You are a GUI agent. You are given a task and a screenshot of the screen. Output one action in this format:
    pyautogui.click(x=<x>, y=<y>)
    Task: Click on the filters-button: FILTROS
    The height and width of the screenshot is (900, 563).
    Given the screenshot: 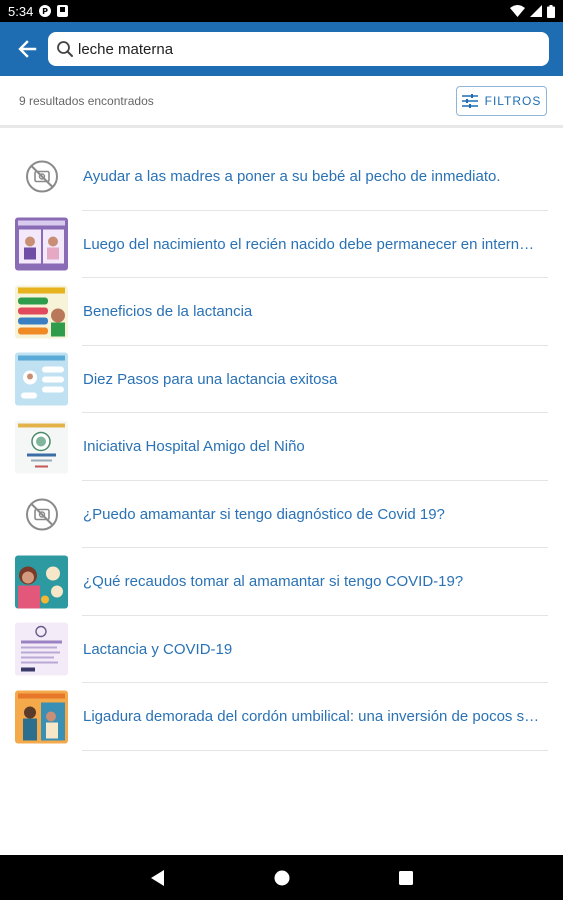 What is the action you would take?
    pyautogui.click(x=501, y=100)
    